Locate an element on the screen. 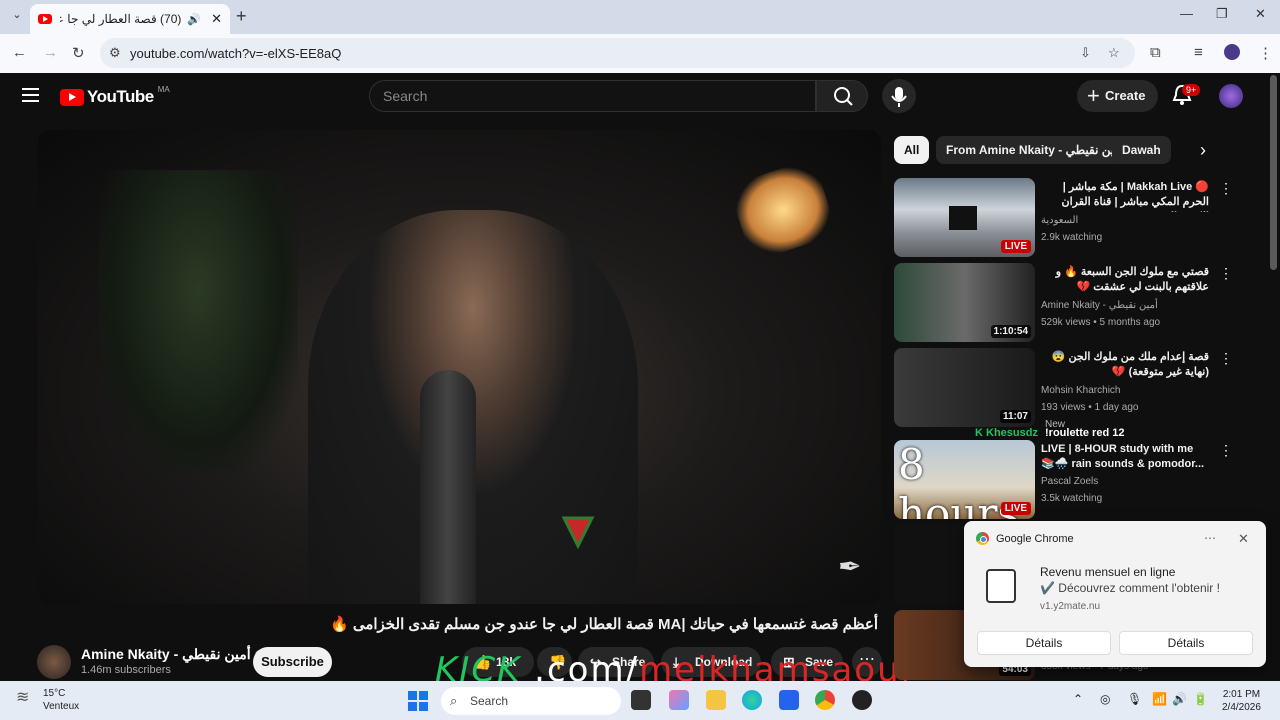 The image size is (1280, 720). notification-image-icon is located at coordinates (1001, 586).